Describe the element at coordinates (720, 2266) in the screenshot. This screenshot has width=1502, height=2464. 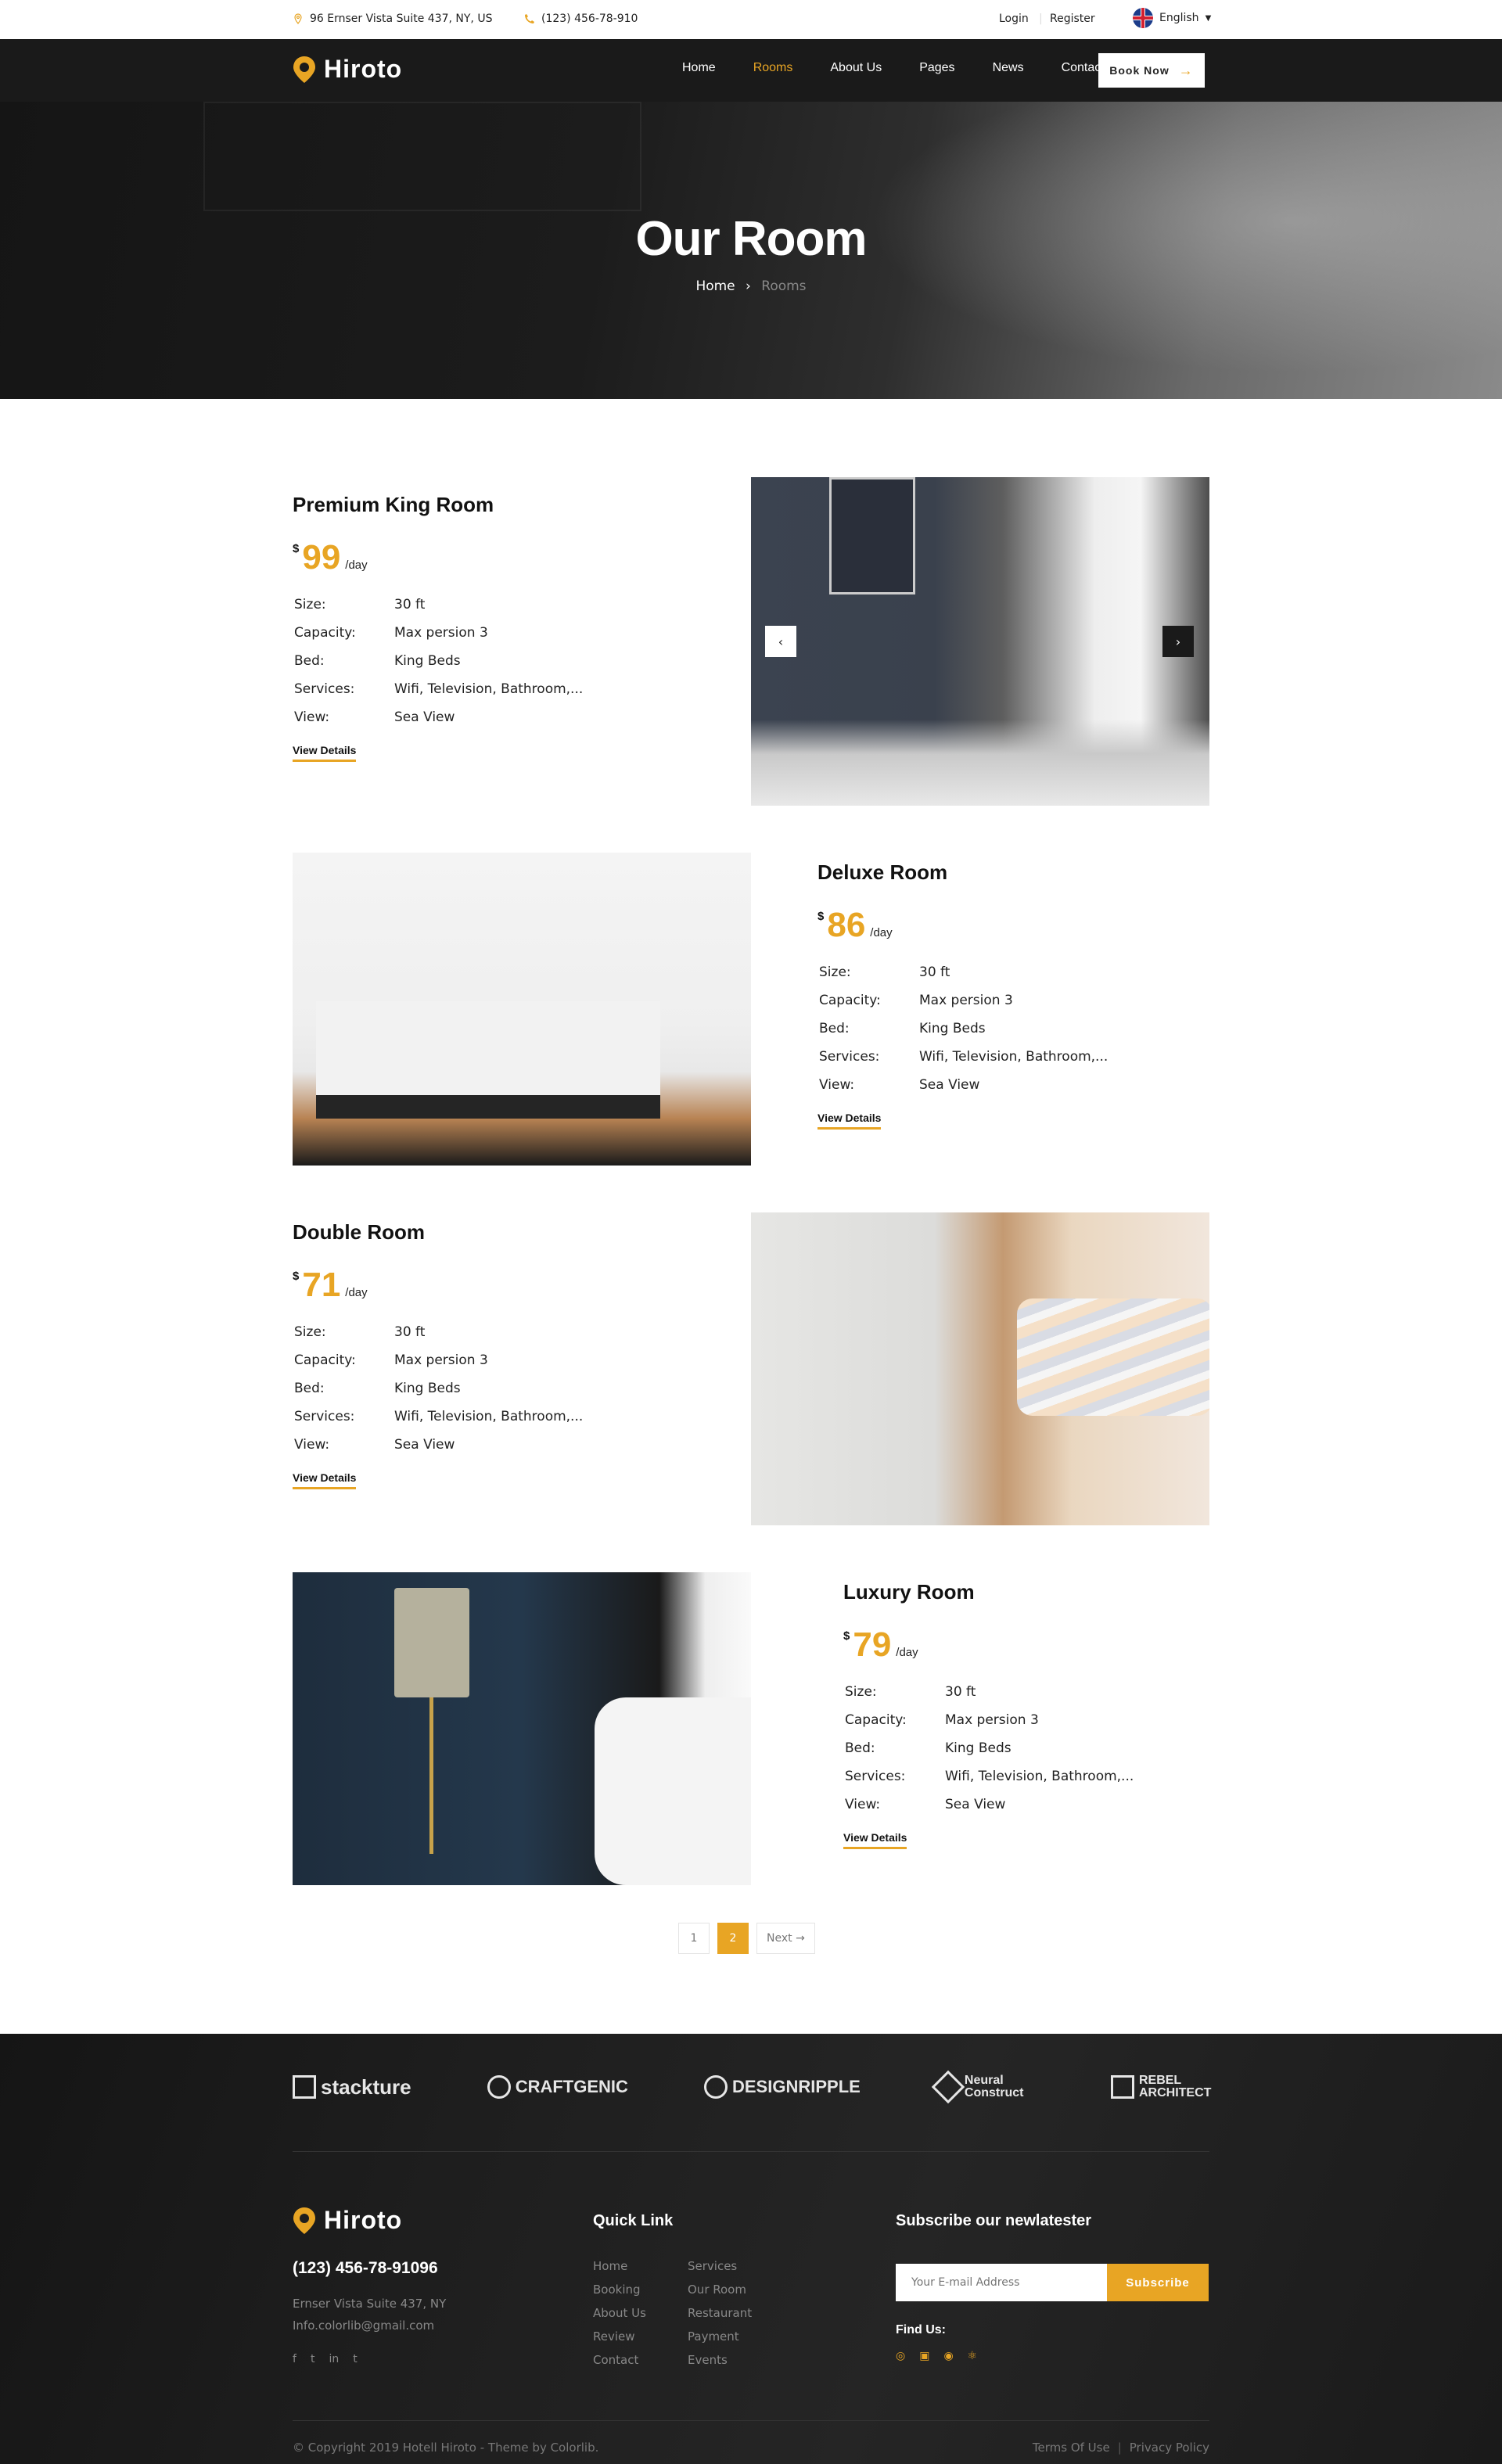
I see `footer-link-services: Services` at that location.